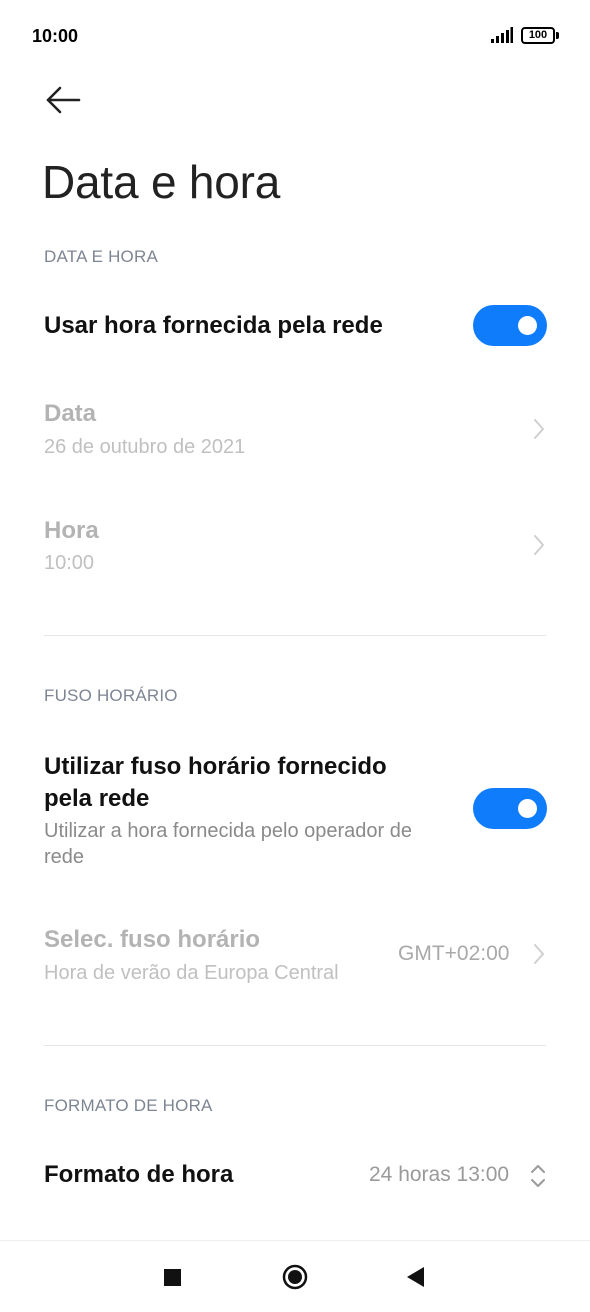 Image resolution: width=590 pixels, height=1312 pixels. Describe the element at coordinates (439, 1174) in the screenshot. I see `time-format-value: 24 horas 13:00` at that location.